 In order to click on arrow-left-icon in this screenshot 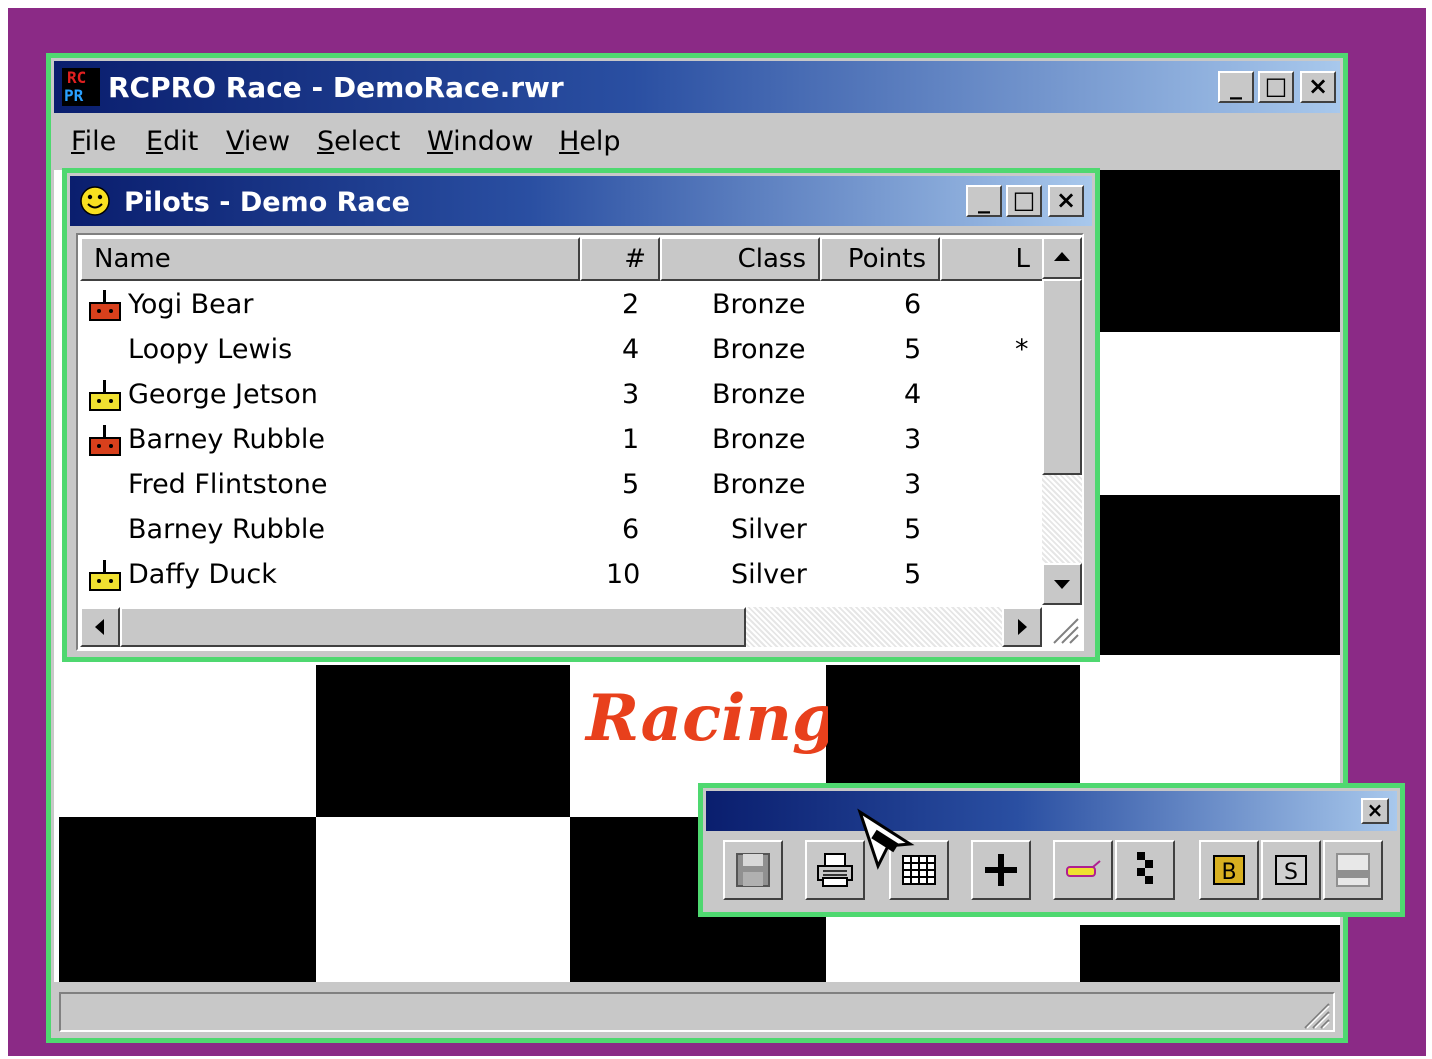, I will do `click(99, 627)`.